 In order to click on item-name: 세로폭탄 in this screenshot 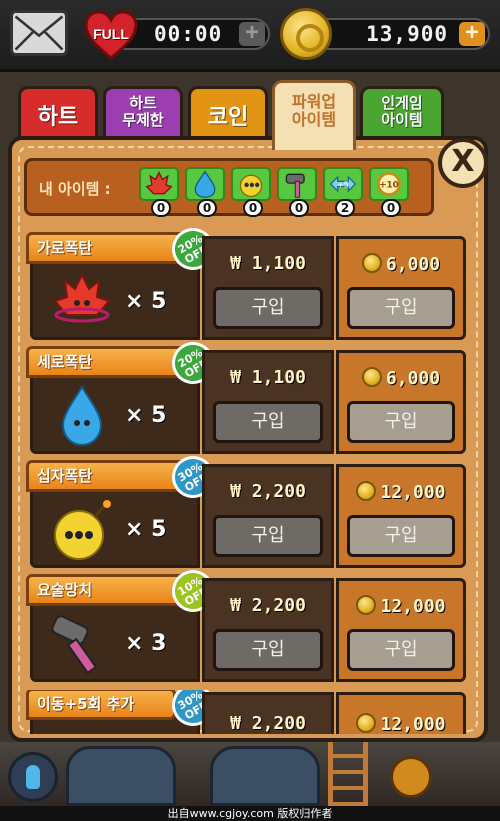, I will do `click(111, 362)`.